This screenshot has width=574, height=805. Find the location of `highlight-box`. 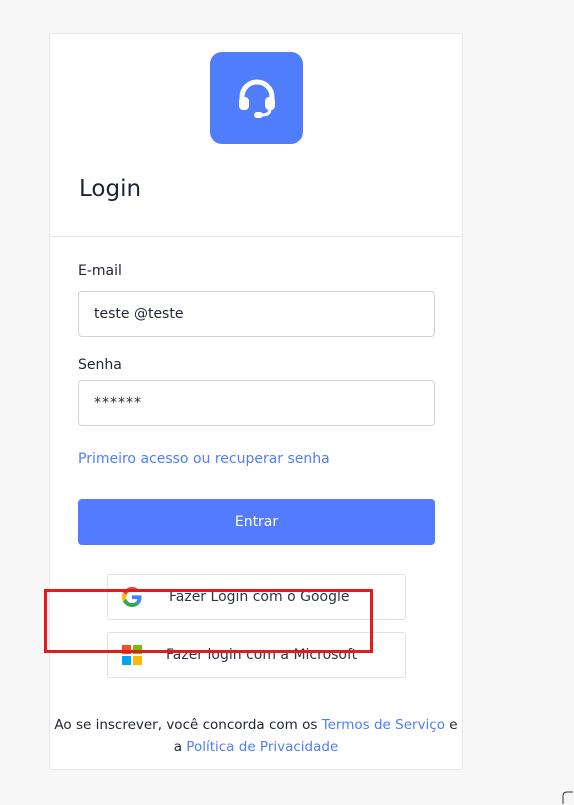

highlight-box is located at coordinates (208, 621).